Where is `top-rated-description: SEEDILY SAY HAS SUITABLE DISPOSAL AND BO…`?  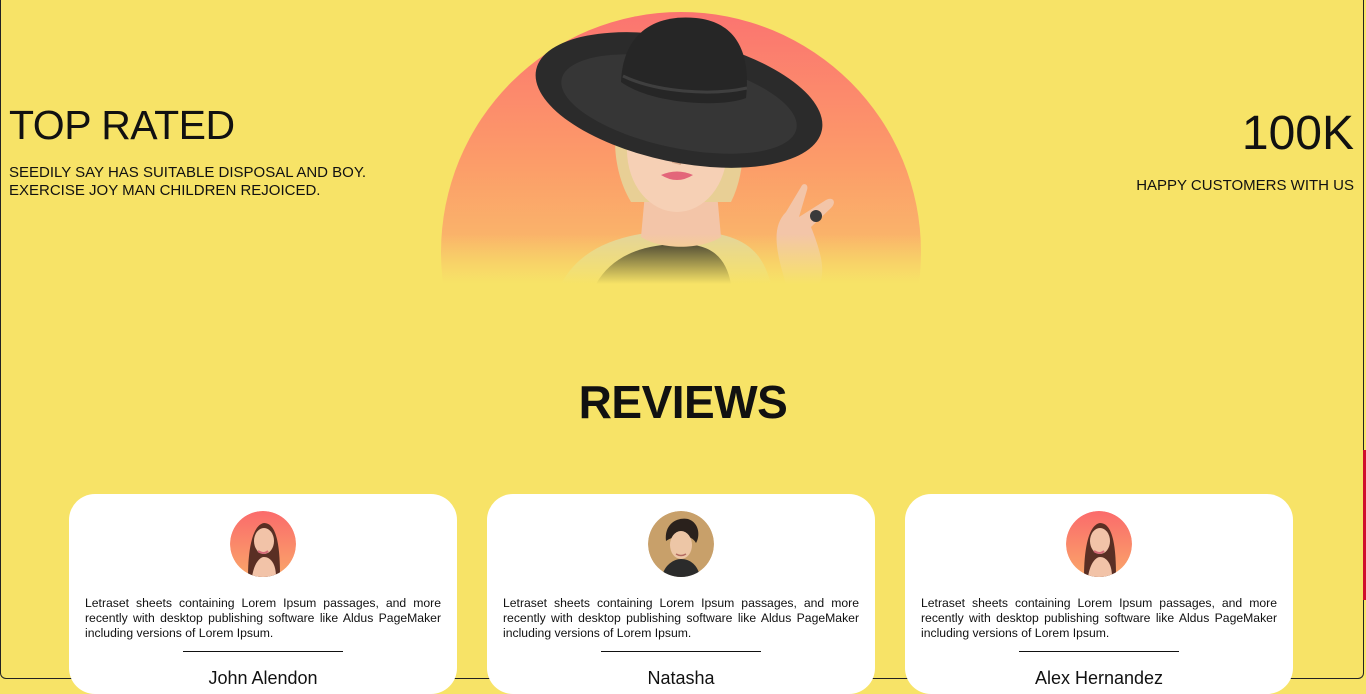 top-rated-description: SEEDILY SAY HAS SUITABLE DISPOSAL AND BO… is located at coordinates (219, 182).